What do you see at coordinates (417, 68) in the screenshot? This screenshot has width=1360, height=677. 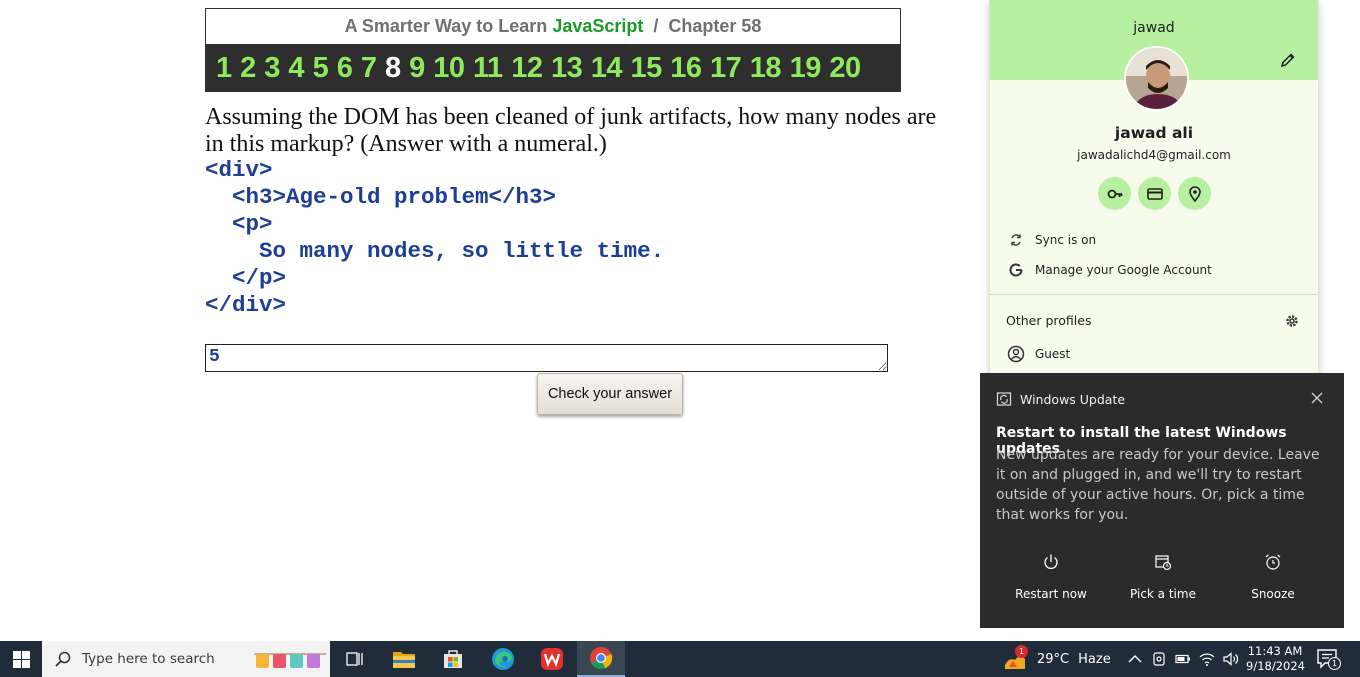 I see `chapter-link: 9` at bounding box center [417, 68].